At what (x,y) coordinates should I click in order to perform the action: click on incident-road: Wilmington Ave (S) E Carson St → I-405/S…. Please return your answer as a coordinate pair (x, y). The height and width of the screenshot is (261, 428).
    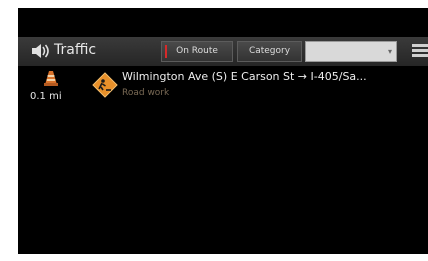
    Looking at the image, I should click on (244, 76).